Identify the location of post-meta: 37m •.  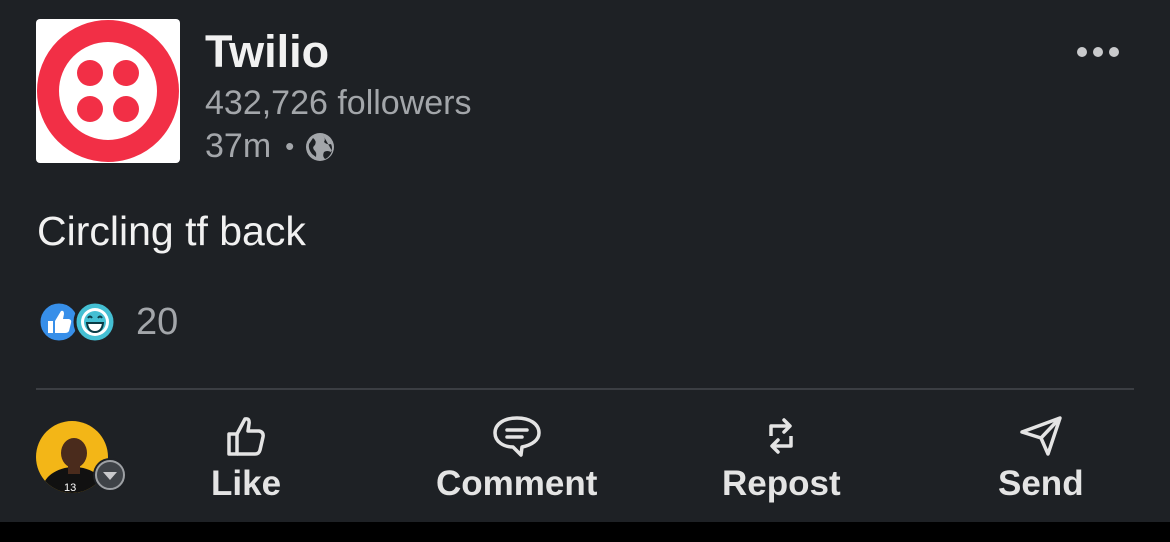
(270, 146).